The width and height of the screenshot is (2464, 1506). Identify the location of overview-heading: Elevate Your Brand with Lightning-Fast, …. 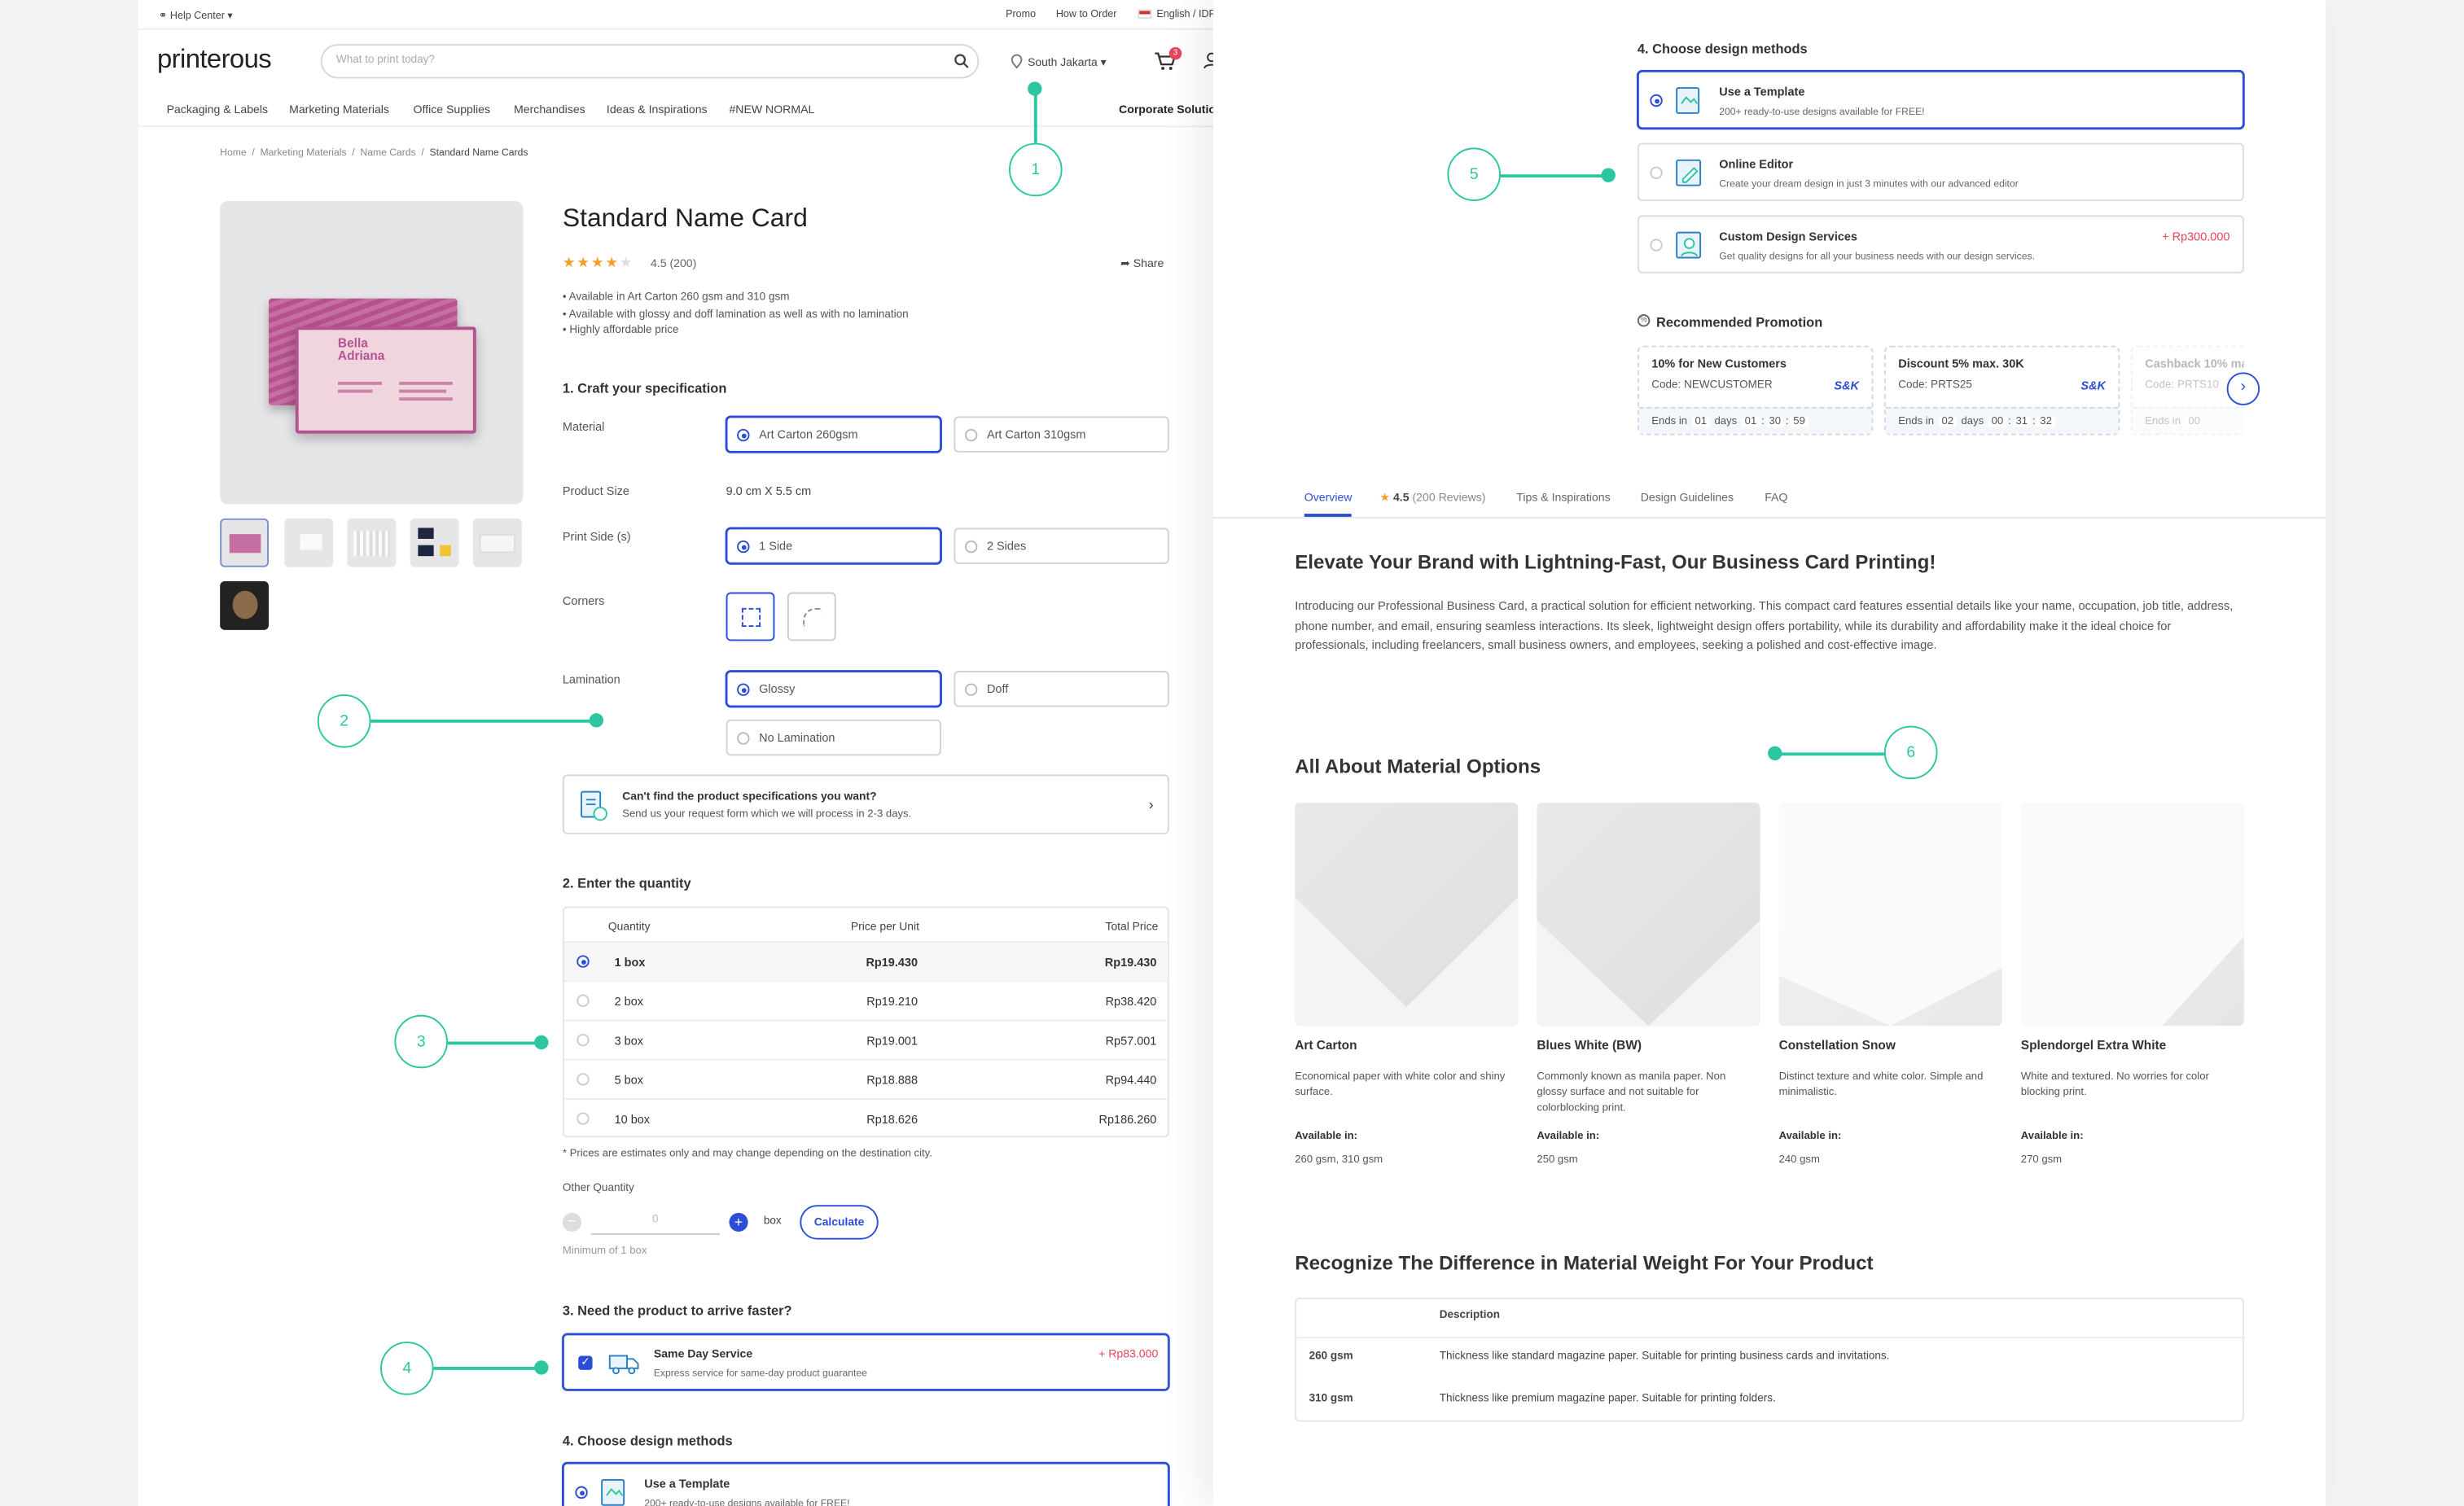
(1615, 562).